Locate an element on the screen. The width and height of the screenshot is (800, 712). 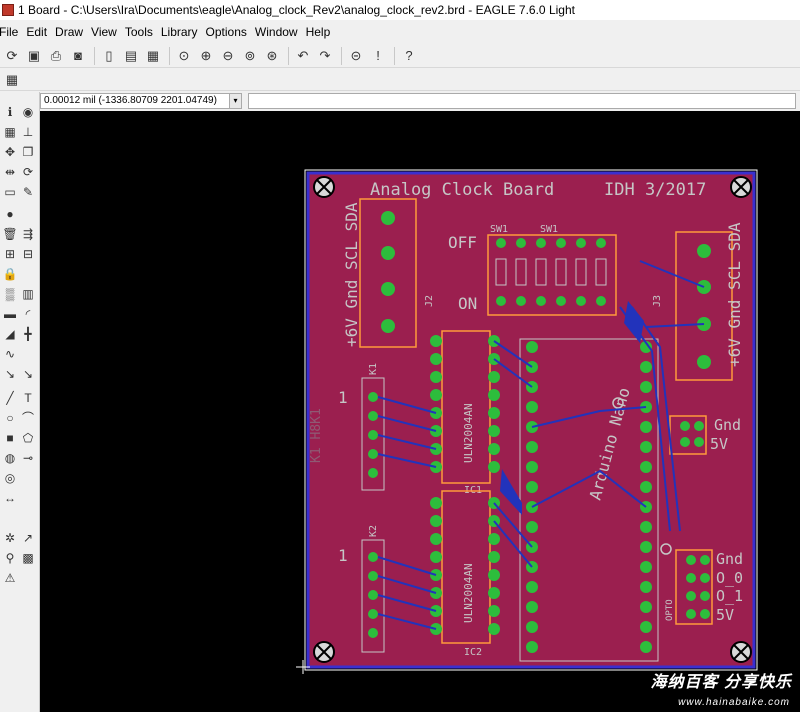
move-icon: ✥ is located at coordinates (10, 152).